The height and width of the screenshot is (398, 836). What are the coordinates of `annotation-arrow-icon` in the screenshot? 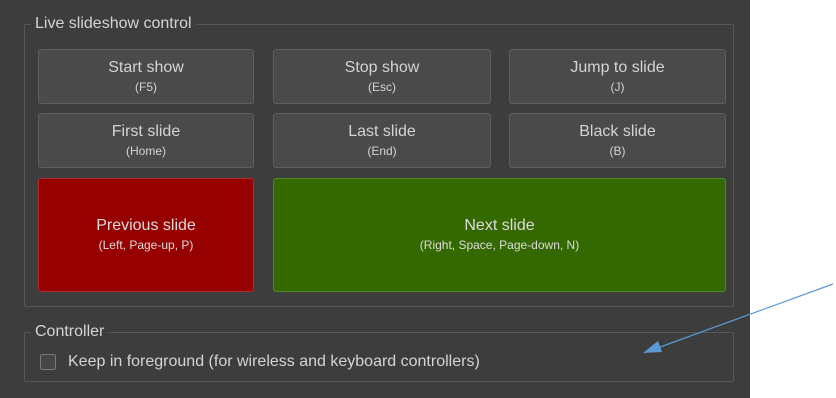 It's located at (738, 318).